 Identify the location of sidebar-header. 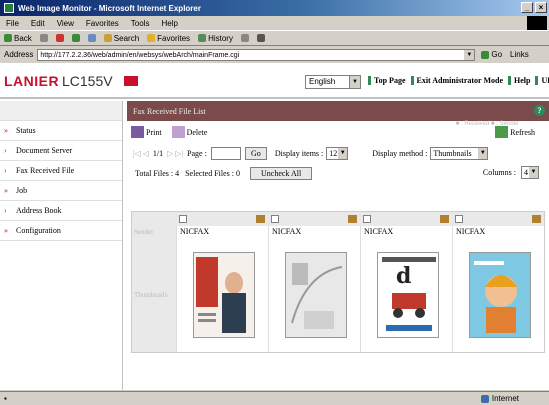
(61, 111).